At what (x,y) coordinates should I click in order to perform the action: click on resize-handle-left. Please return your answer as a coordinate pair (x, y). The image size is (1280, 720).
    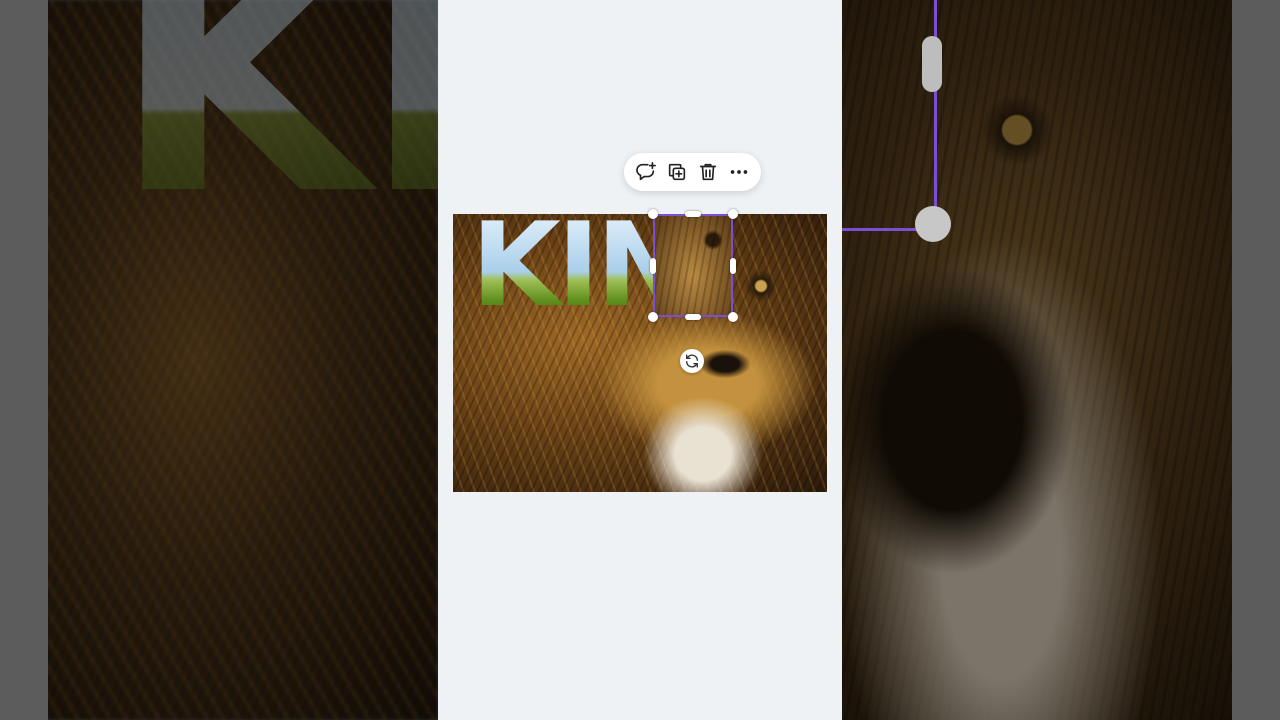
    Looking at the image, I should click on (653, 266).